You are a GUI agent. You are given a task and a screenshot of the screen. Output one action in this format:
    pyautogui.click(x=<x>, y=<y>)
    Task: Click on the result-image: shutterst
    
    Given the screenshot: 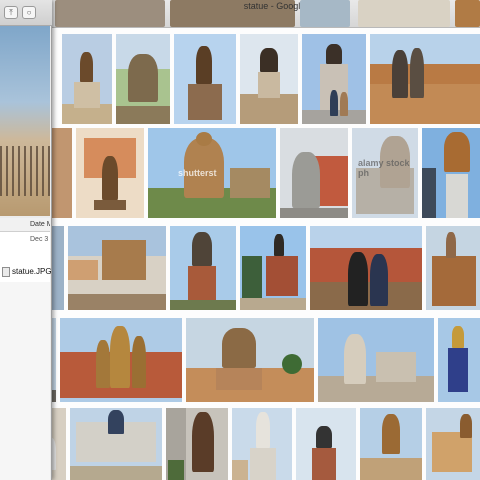 What is the action you would take?
    pyautogui.click(x=212, y=173)
    